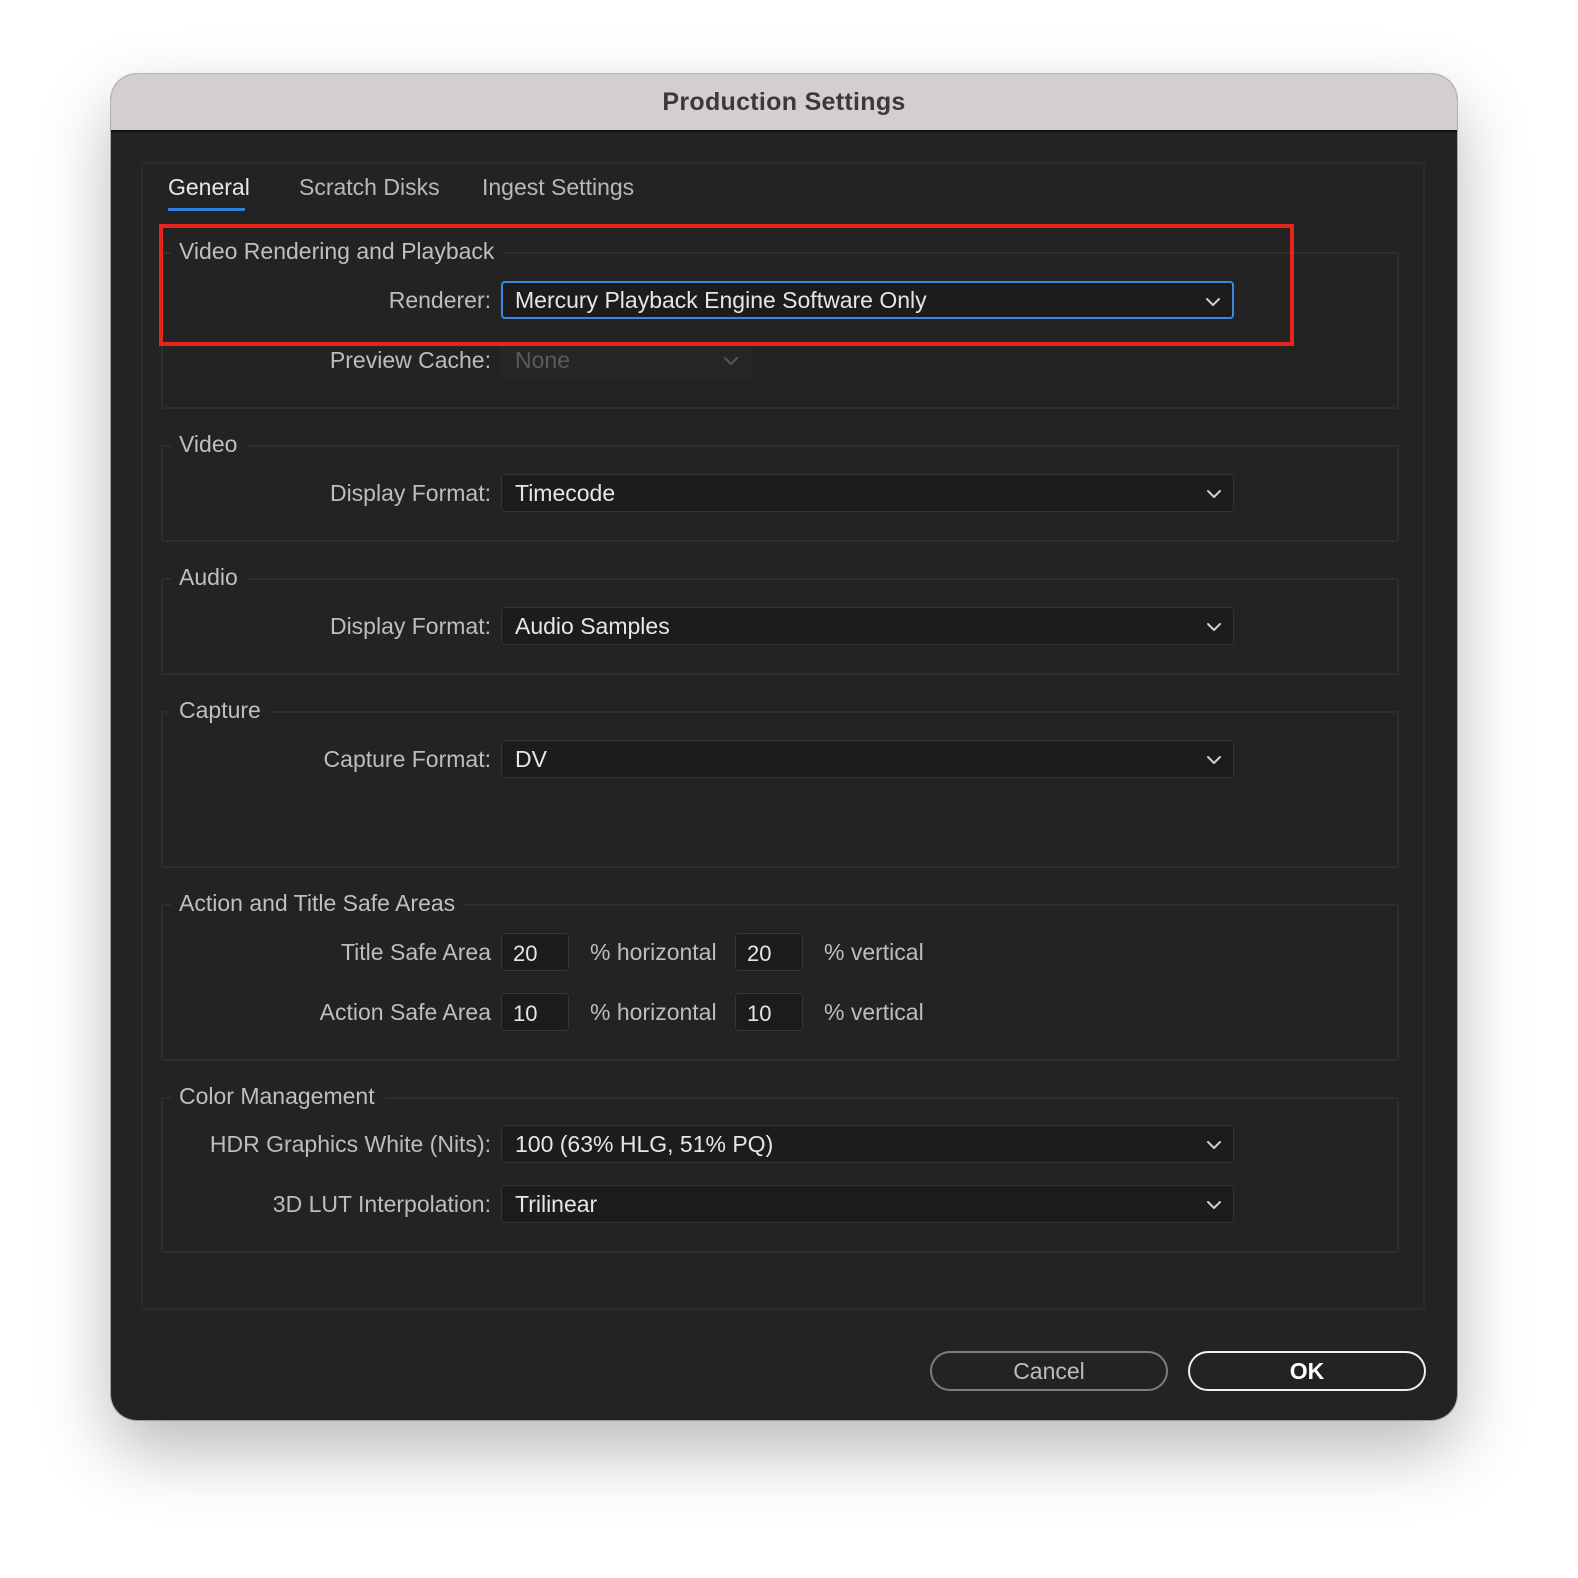 The height and width of the screenshot is (1578, 1578). Describe the element at coordinates (1307, 1371) in the screenshot. I see `ok-button: OK` at that location.